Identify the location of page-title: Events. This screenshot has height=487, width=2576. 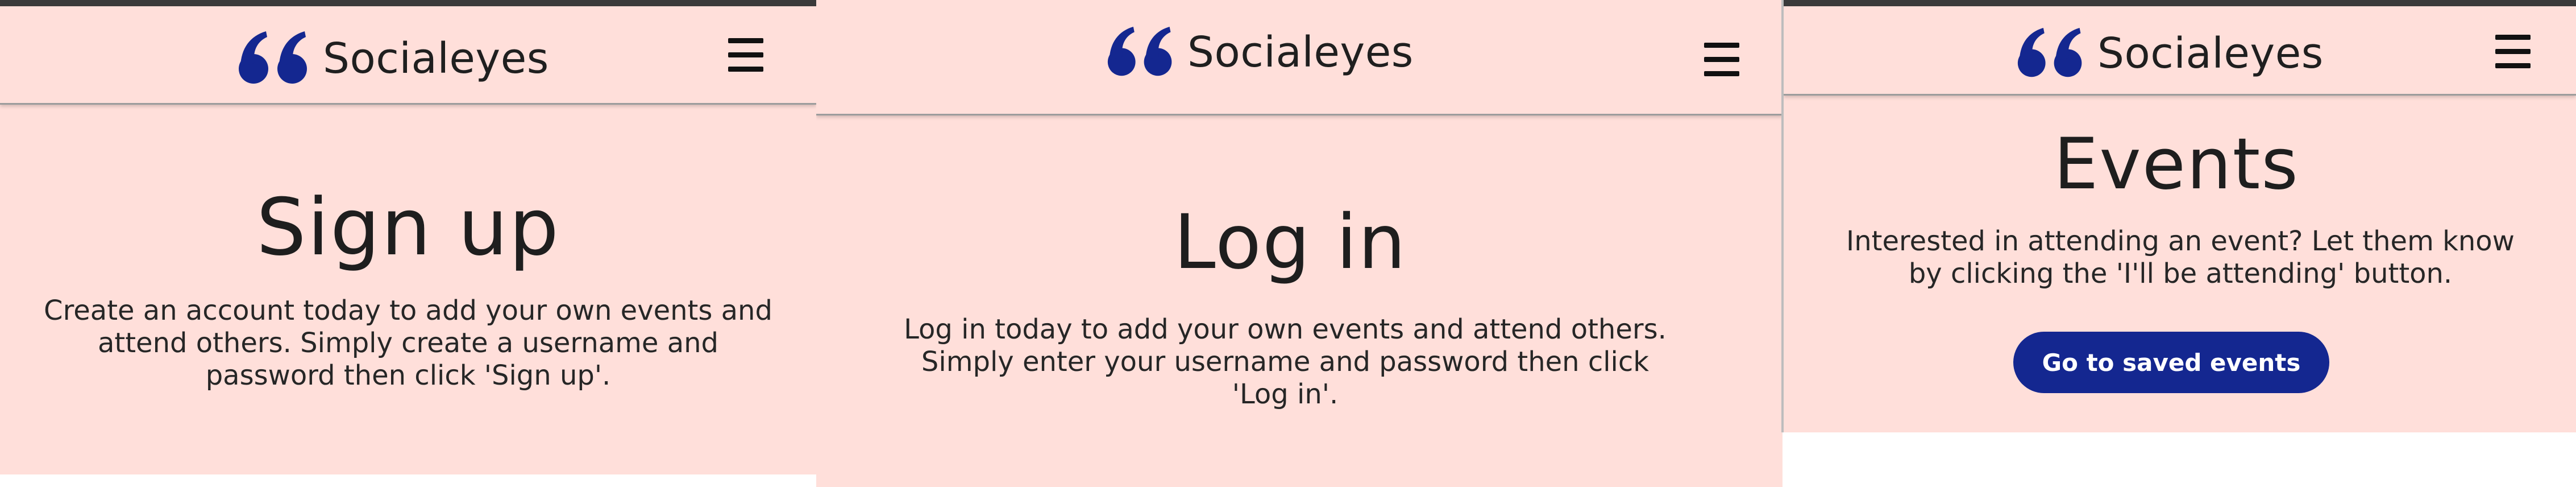
(2177, 164).